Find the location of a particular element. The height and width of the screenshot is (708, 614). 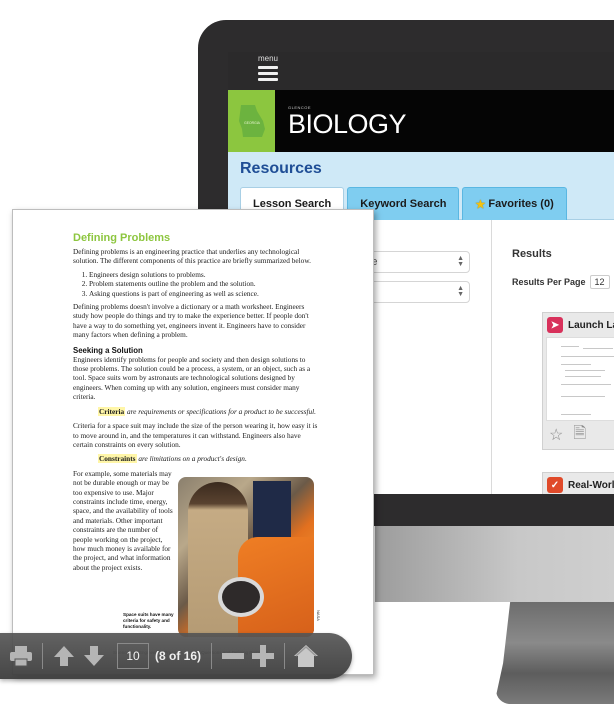

list-item: Engineers design solutions to problems. is located at coordinates (204, 274).